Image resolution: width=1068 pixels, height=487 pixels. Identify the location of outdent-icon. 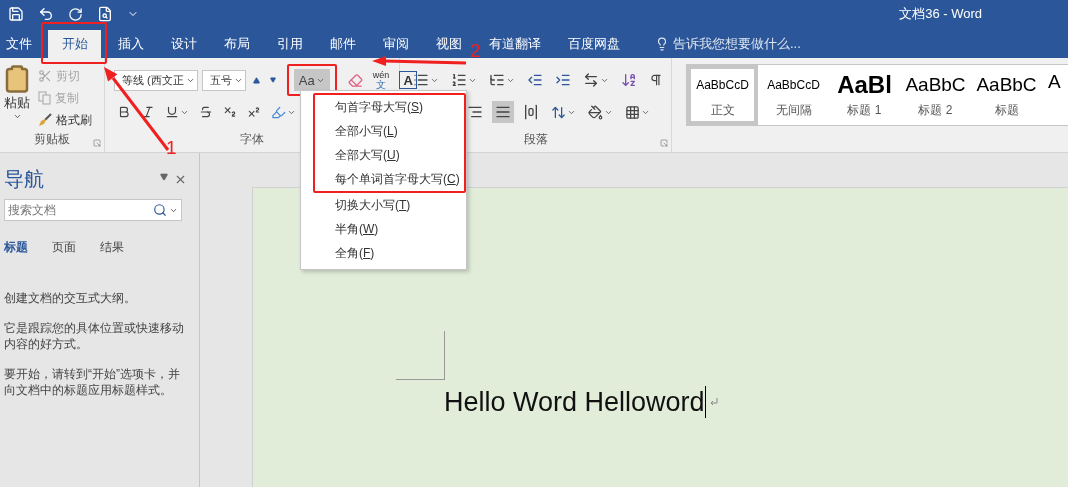
(535, 80).